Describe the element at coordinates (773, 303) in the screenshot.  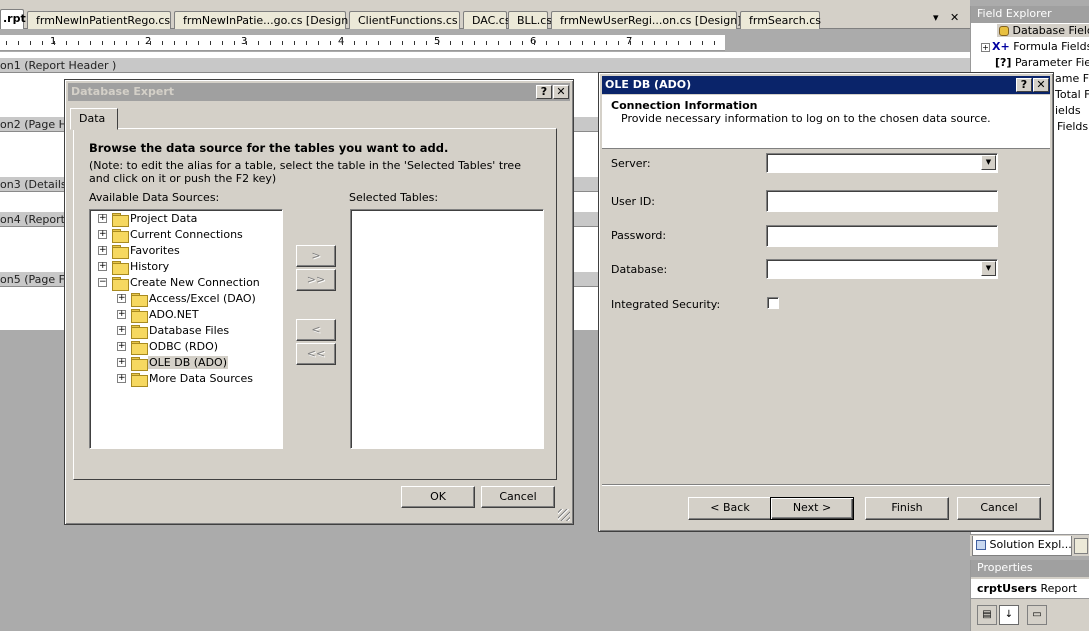
I see `integrated-security-checkbox` at that location.